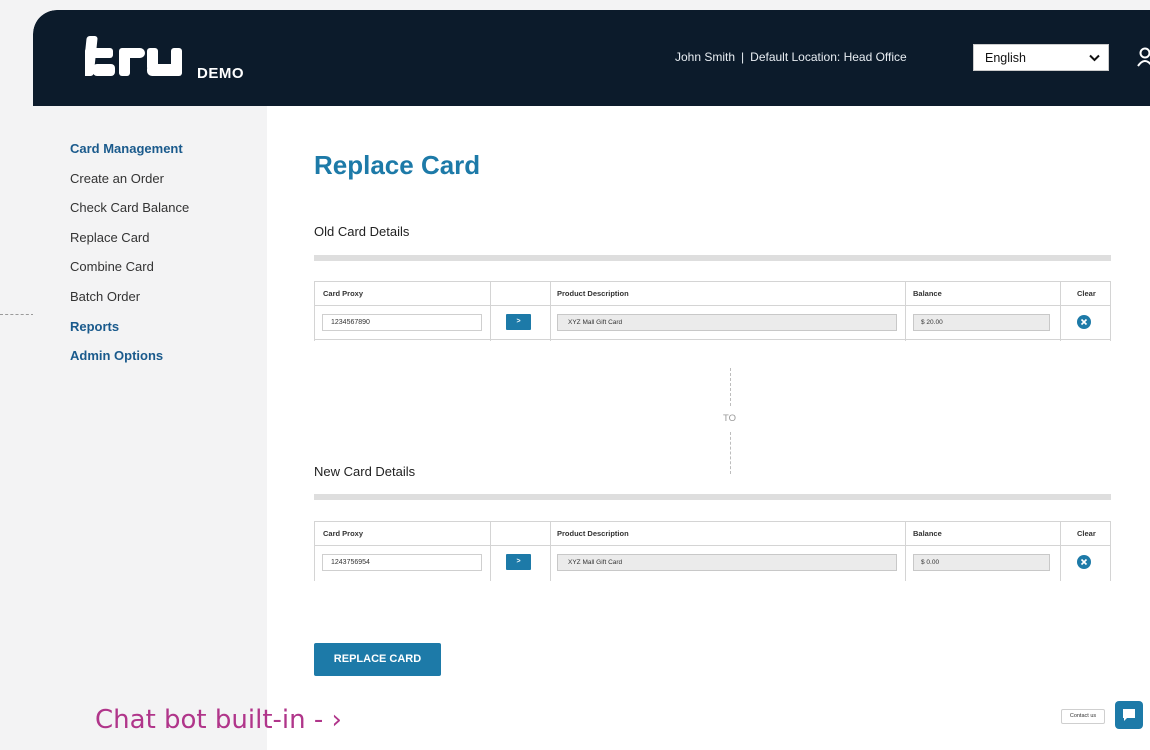 The height and width of the screenshot is (750, 1150). I want to click on row-divider, so click(712, 339).